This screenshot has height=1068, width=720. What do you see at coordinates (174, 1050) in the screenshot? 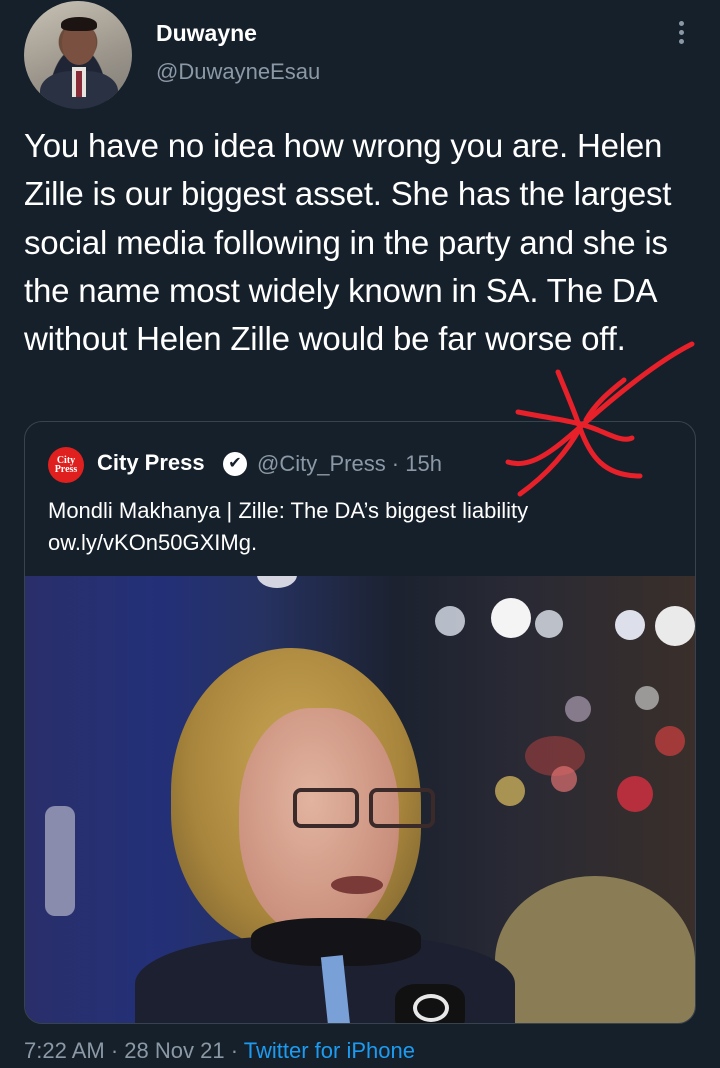
I see `tweet-date: 28 Nov 21` at bounding box center [174, 1050].